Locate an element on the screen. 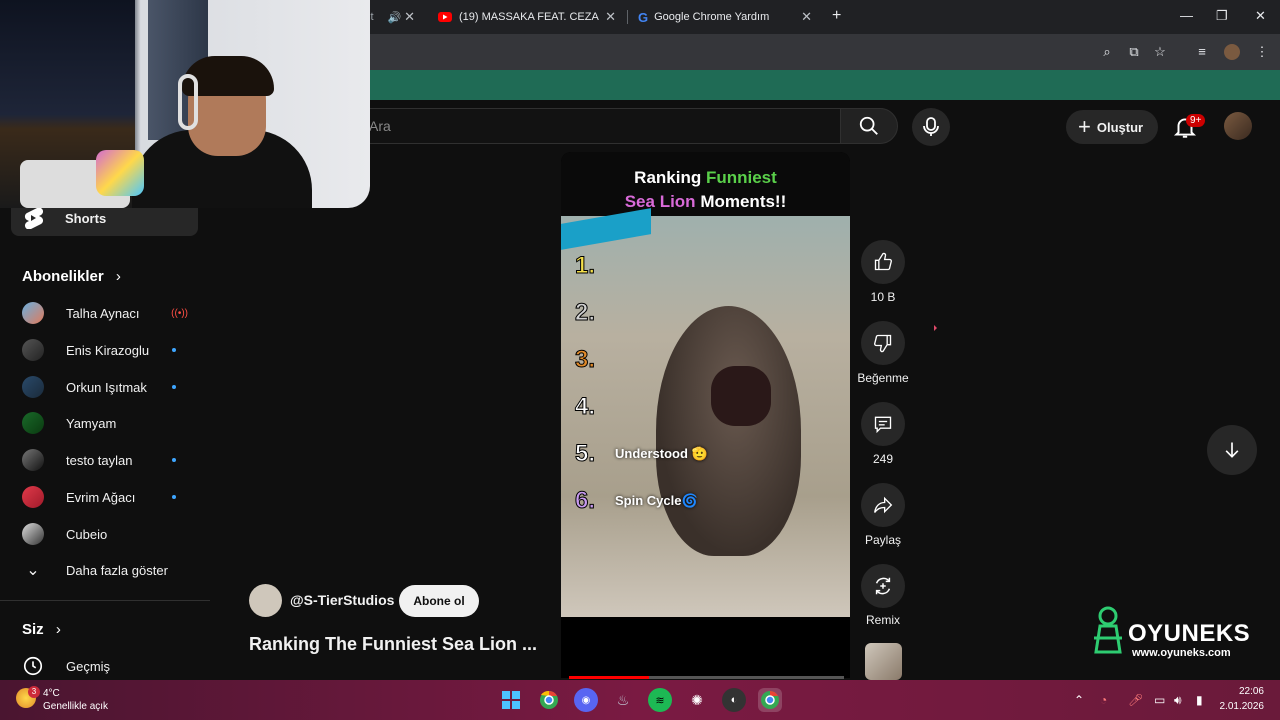  watermark-title: OYUNEKS is located at coordinates (1189, 633).